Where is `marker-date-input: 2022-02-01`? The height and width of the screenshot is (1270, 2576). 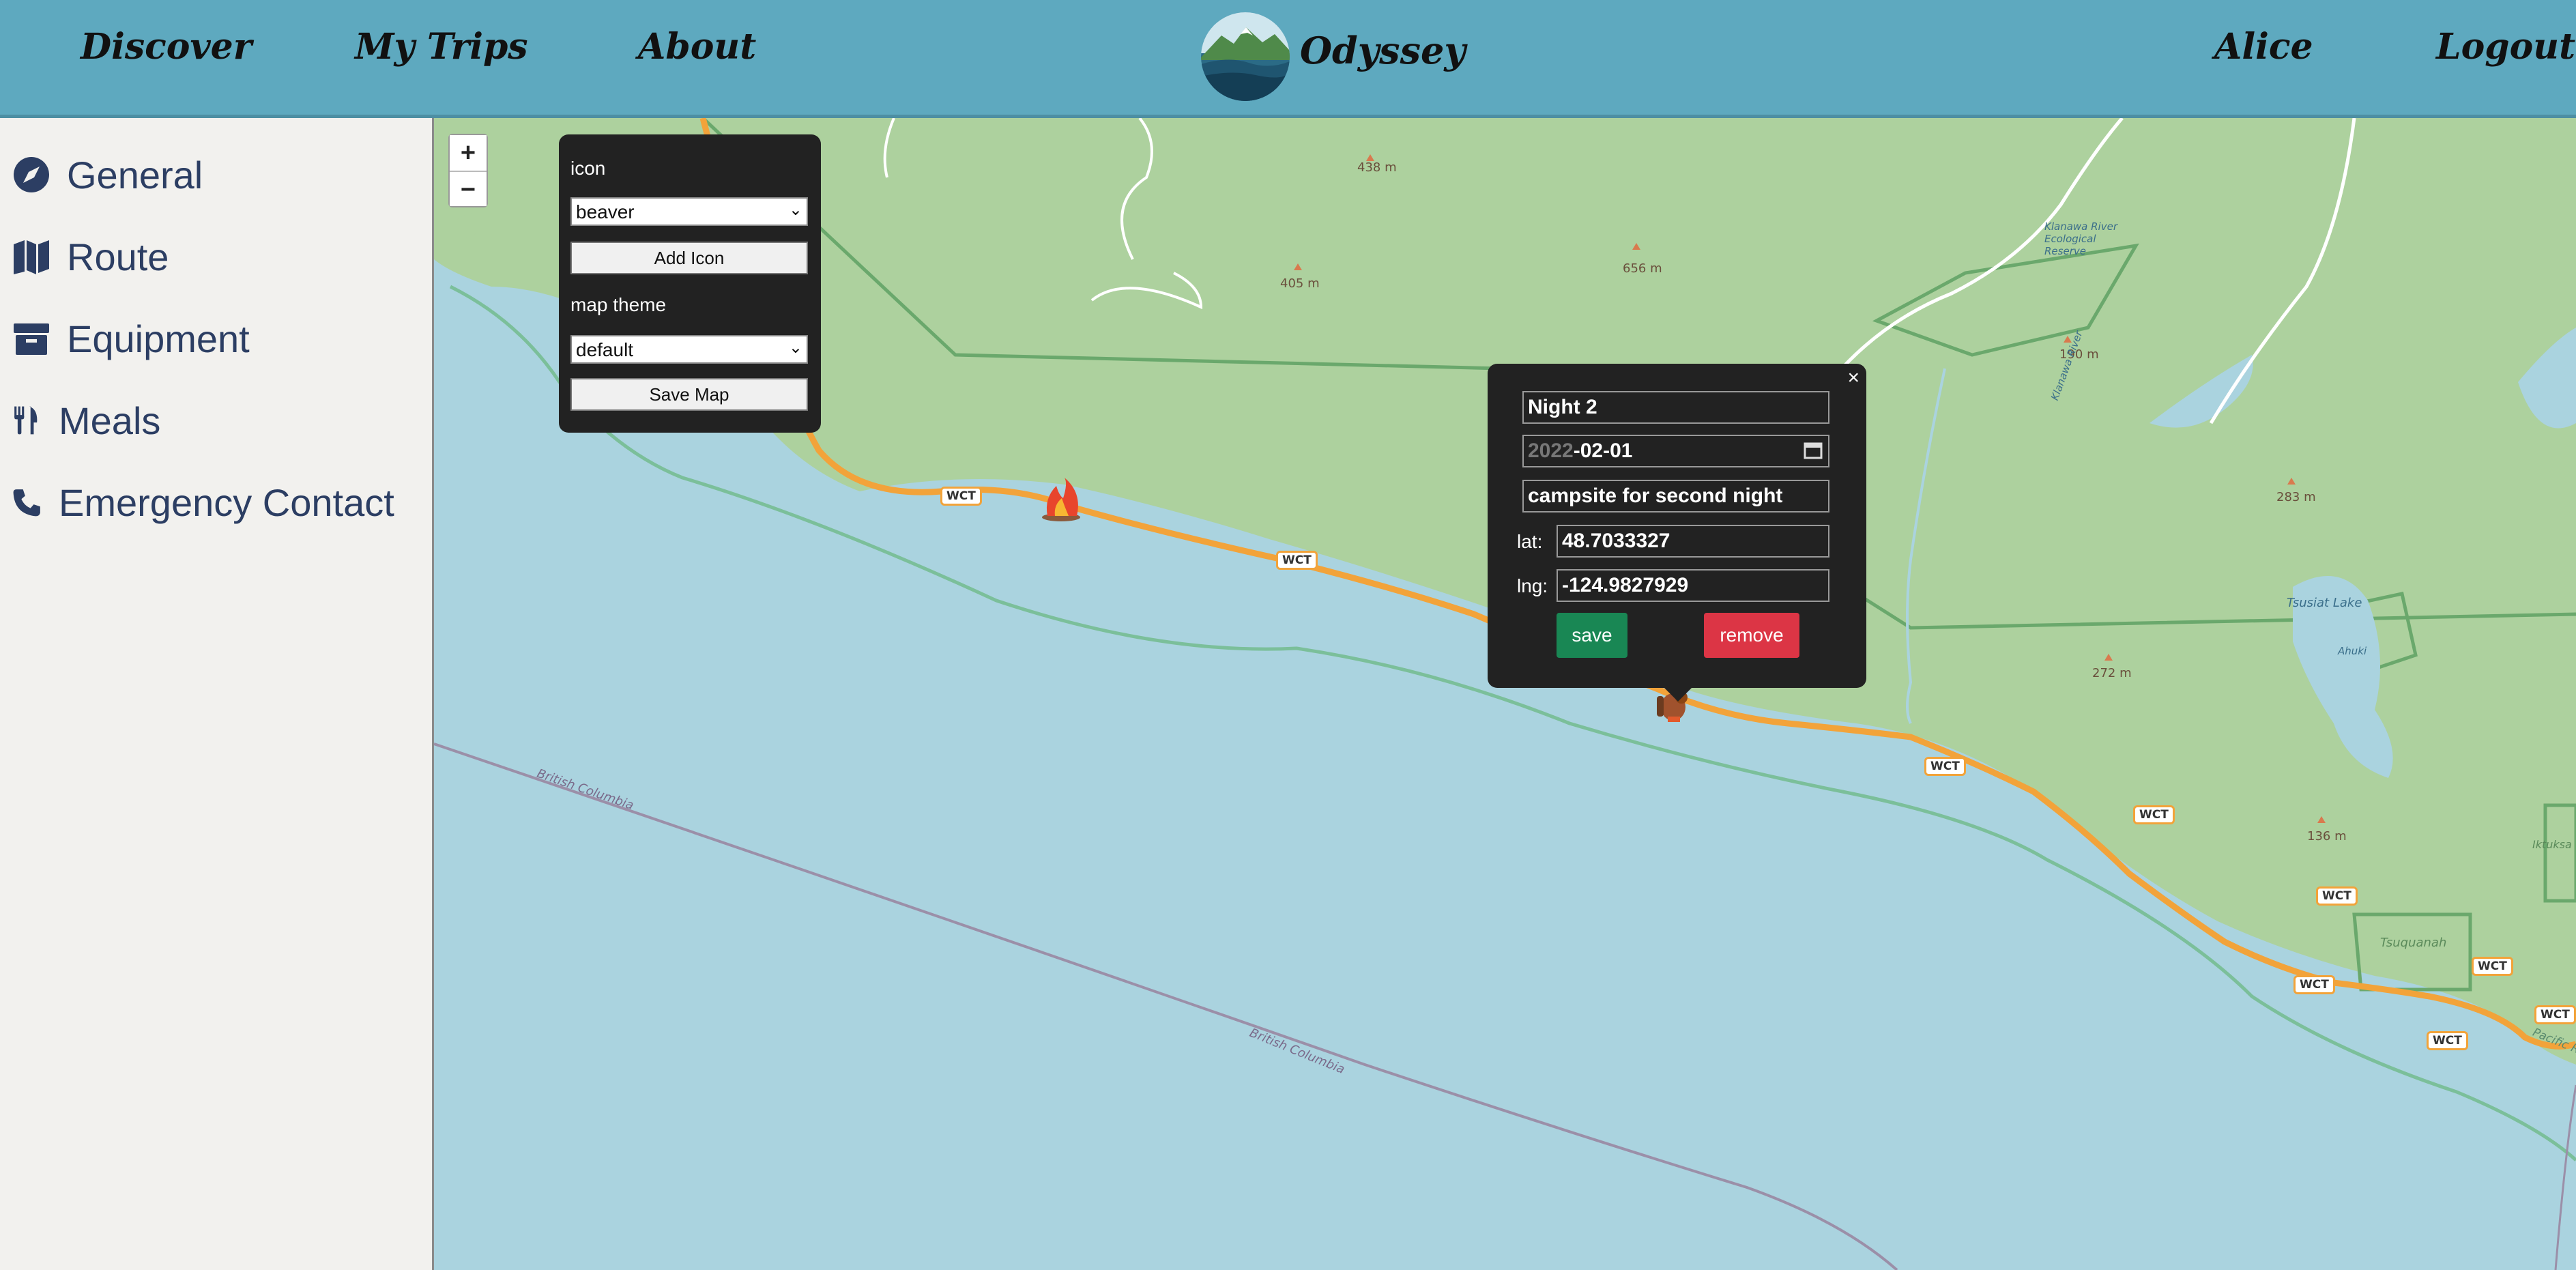
marker-date-input: 2022-02-01 is located at coordinates (1675, 451).